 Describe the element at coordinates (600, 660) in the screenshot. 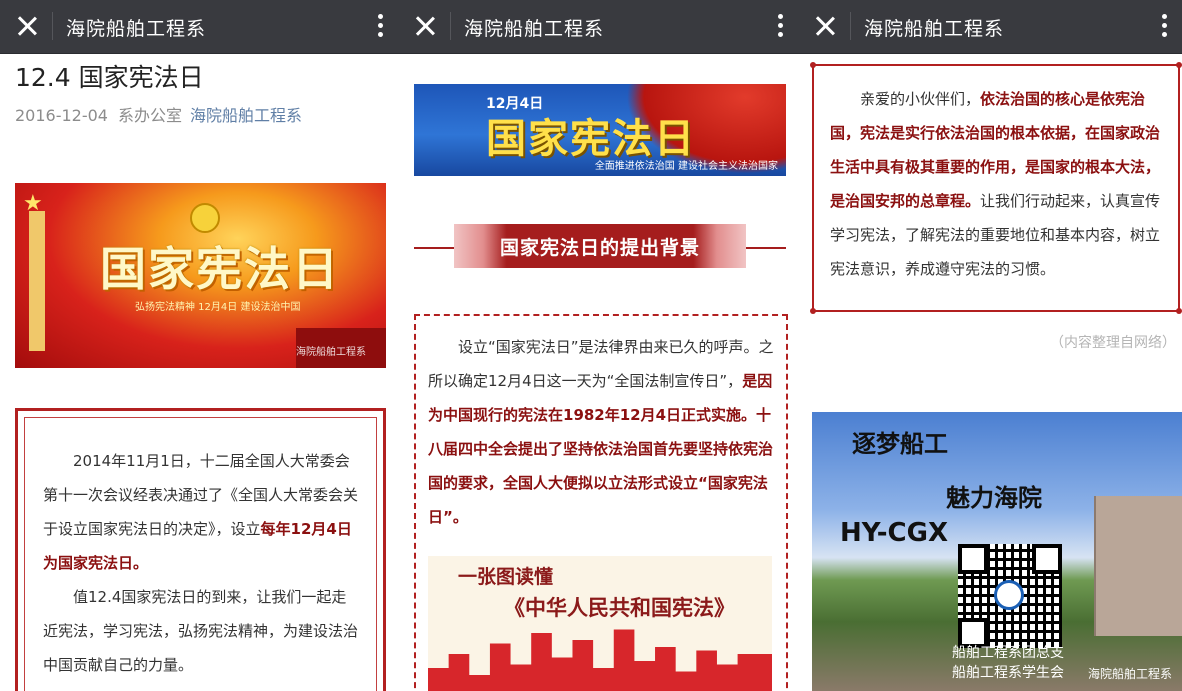

I see `skyline-graphic` at that location.